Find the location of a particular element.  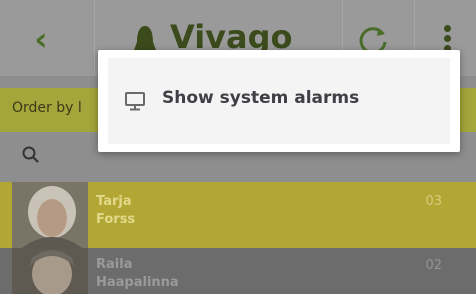

divider is located at coordinates (94, 38).